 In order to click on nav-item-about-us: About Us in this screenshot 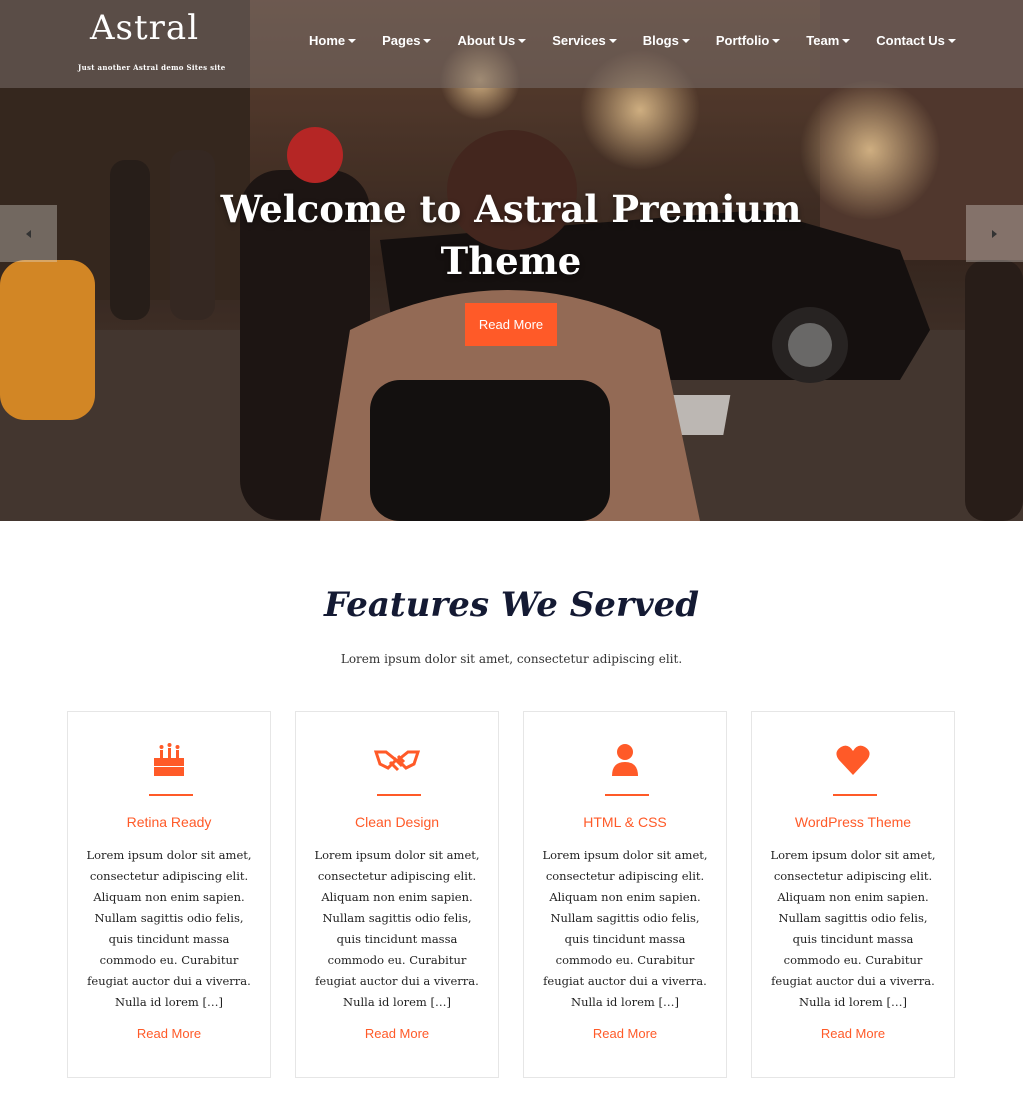, I will do `click(491, 40)`.